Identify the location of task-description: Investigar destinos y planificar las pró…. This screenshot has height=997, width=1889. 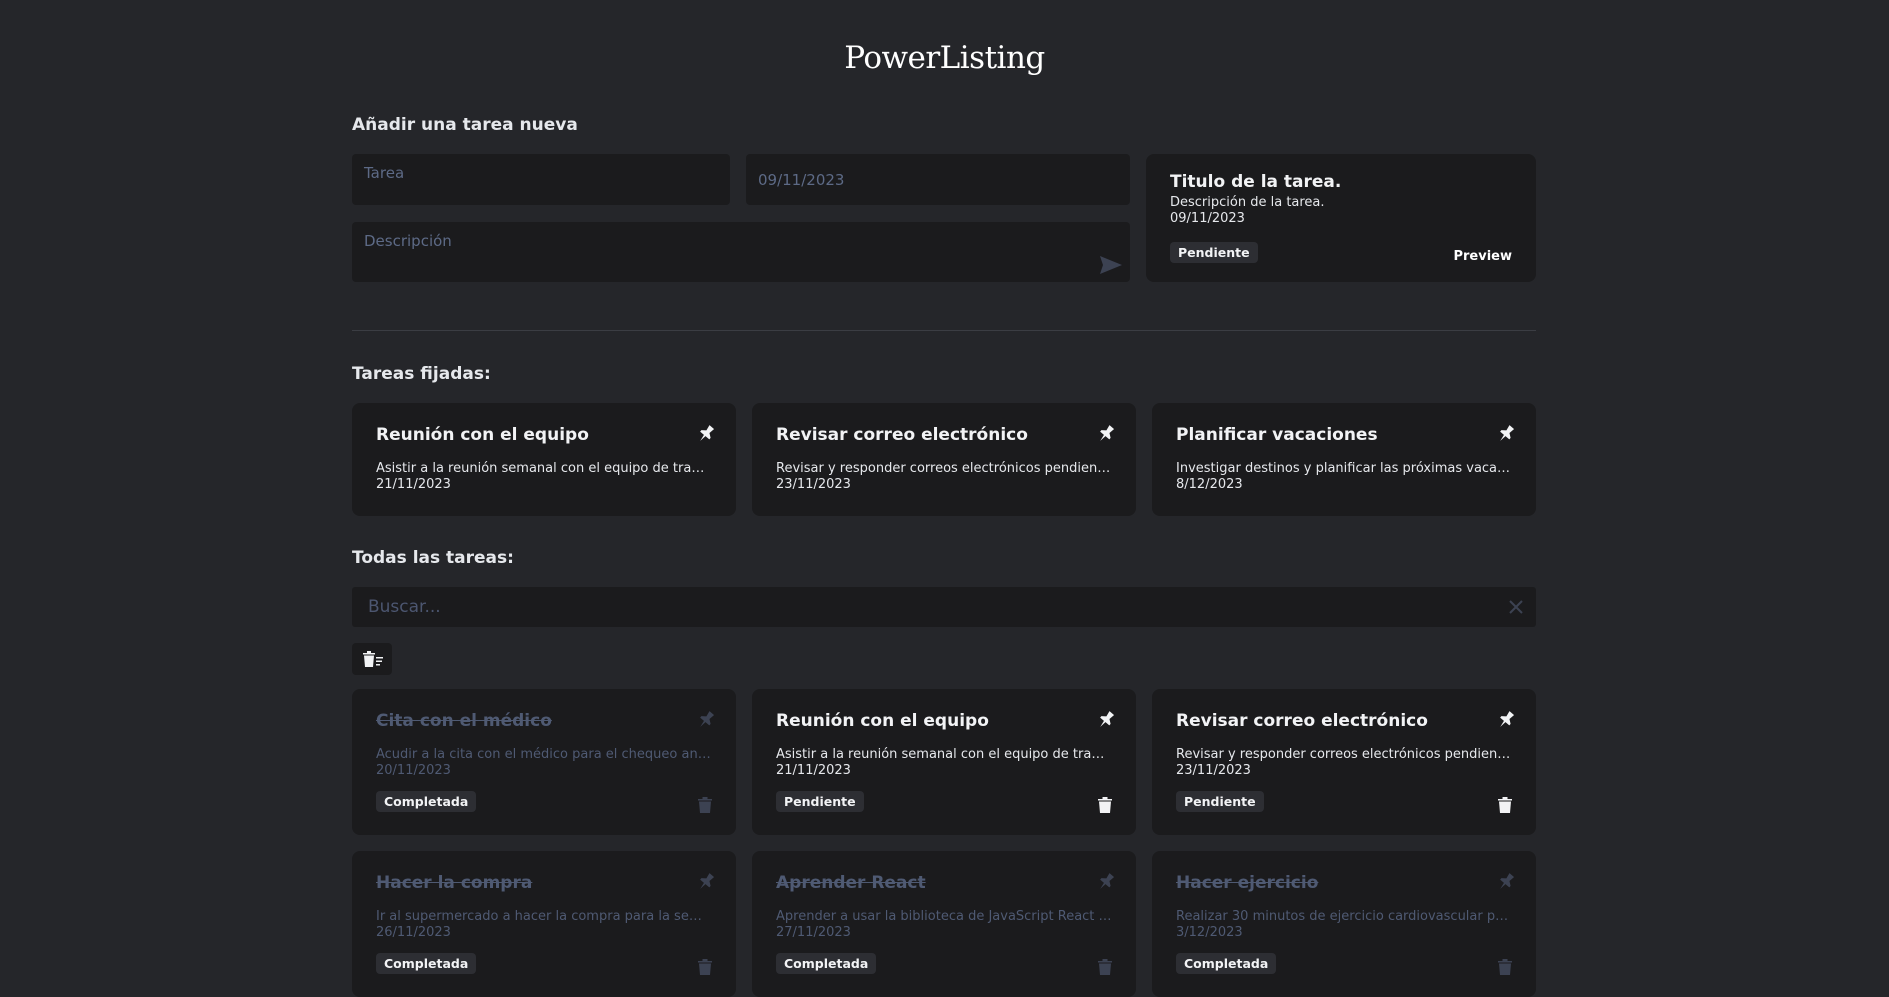
(1344, 468).